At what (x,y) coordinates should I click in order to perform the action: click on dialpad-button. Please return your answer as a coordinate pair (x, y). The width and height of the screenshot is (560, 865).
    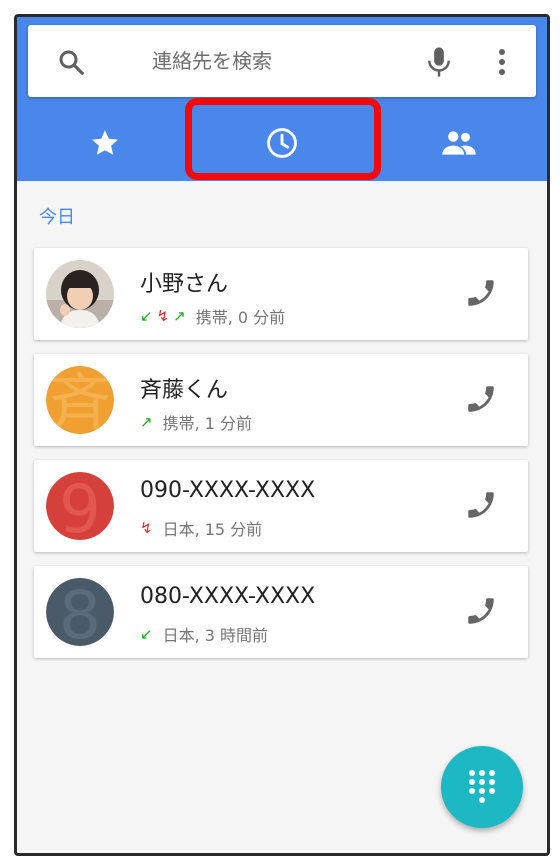
    Looking at the image, I should click on (482, 787).